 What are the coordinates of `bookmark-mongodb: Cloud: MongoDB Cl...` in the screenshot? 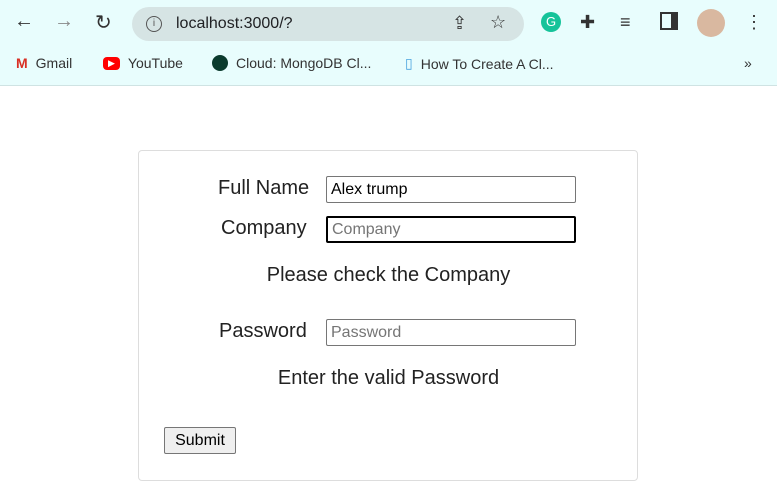 It's located at (291, 63).